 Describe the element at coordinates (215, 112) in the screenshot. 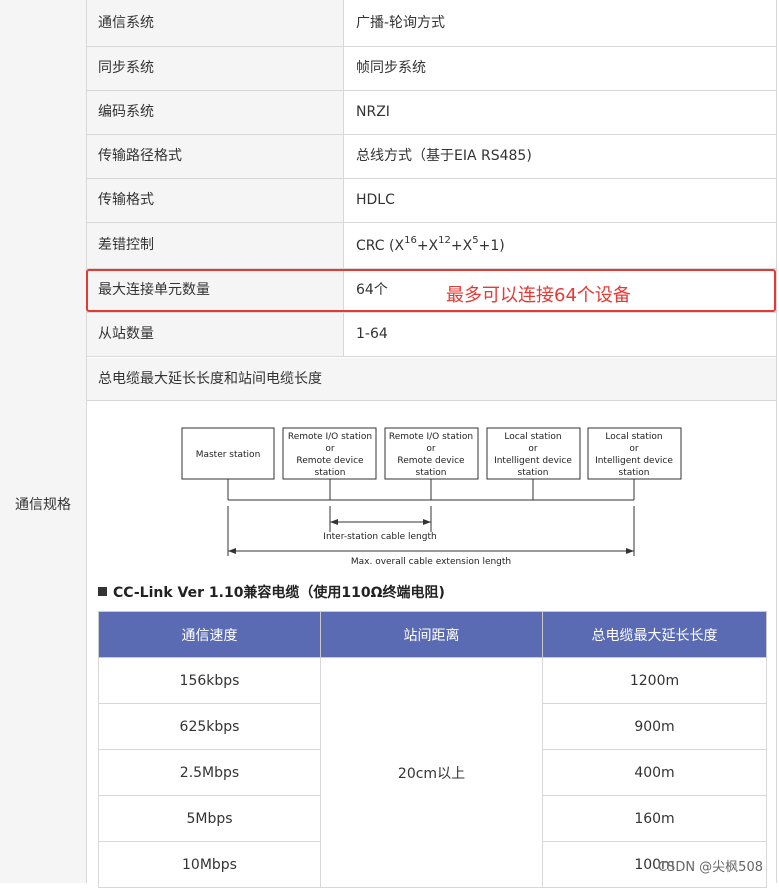

I see `spec-key: 编码系统` at that location.